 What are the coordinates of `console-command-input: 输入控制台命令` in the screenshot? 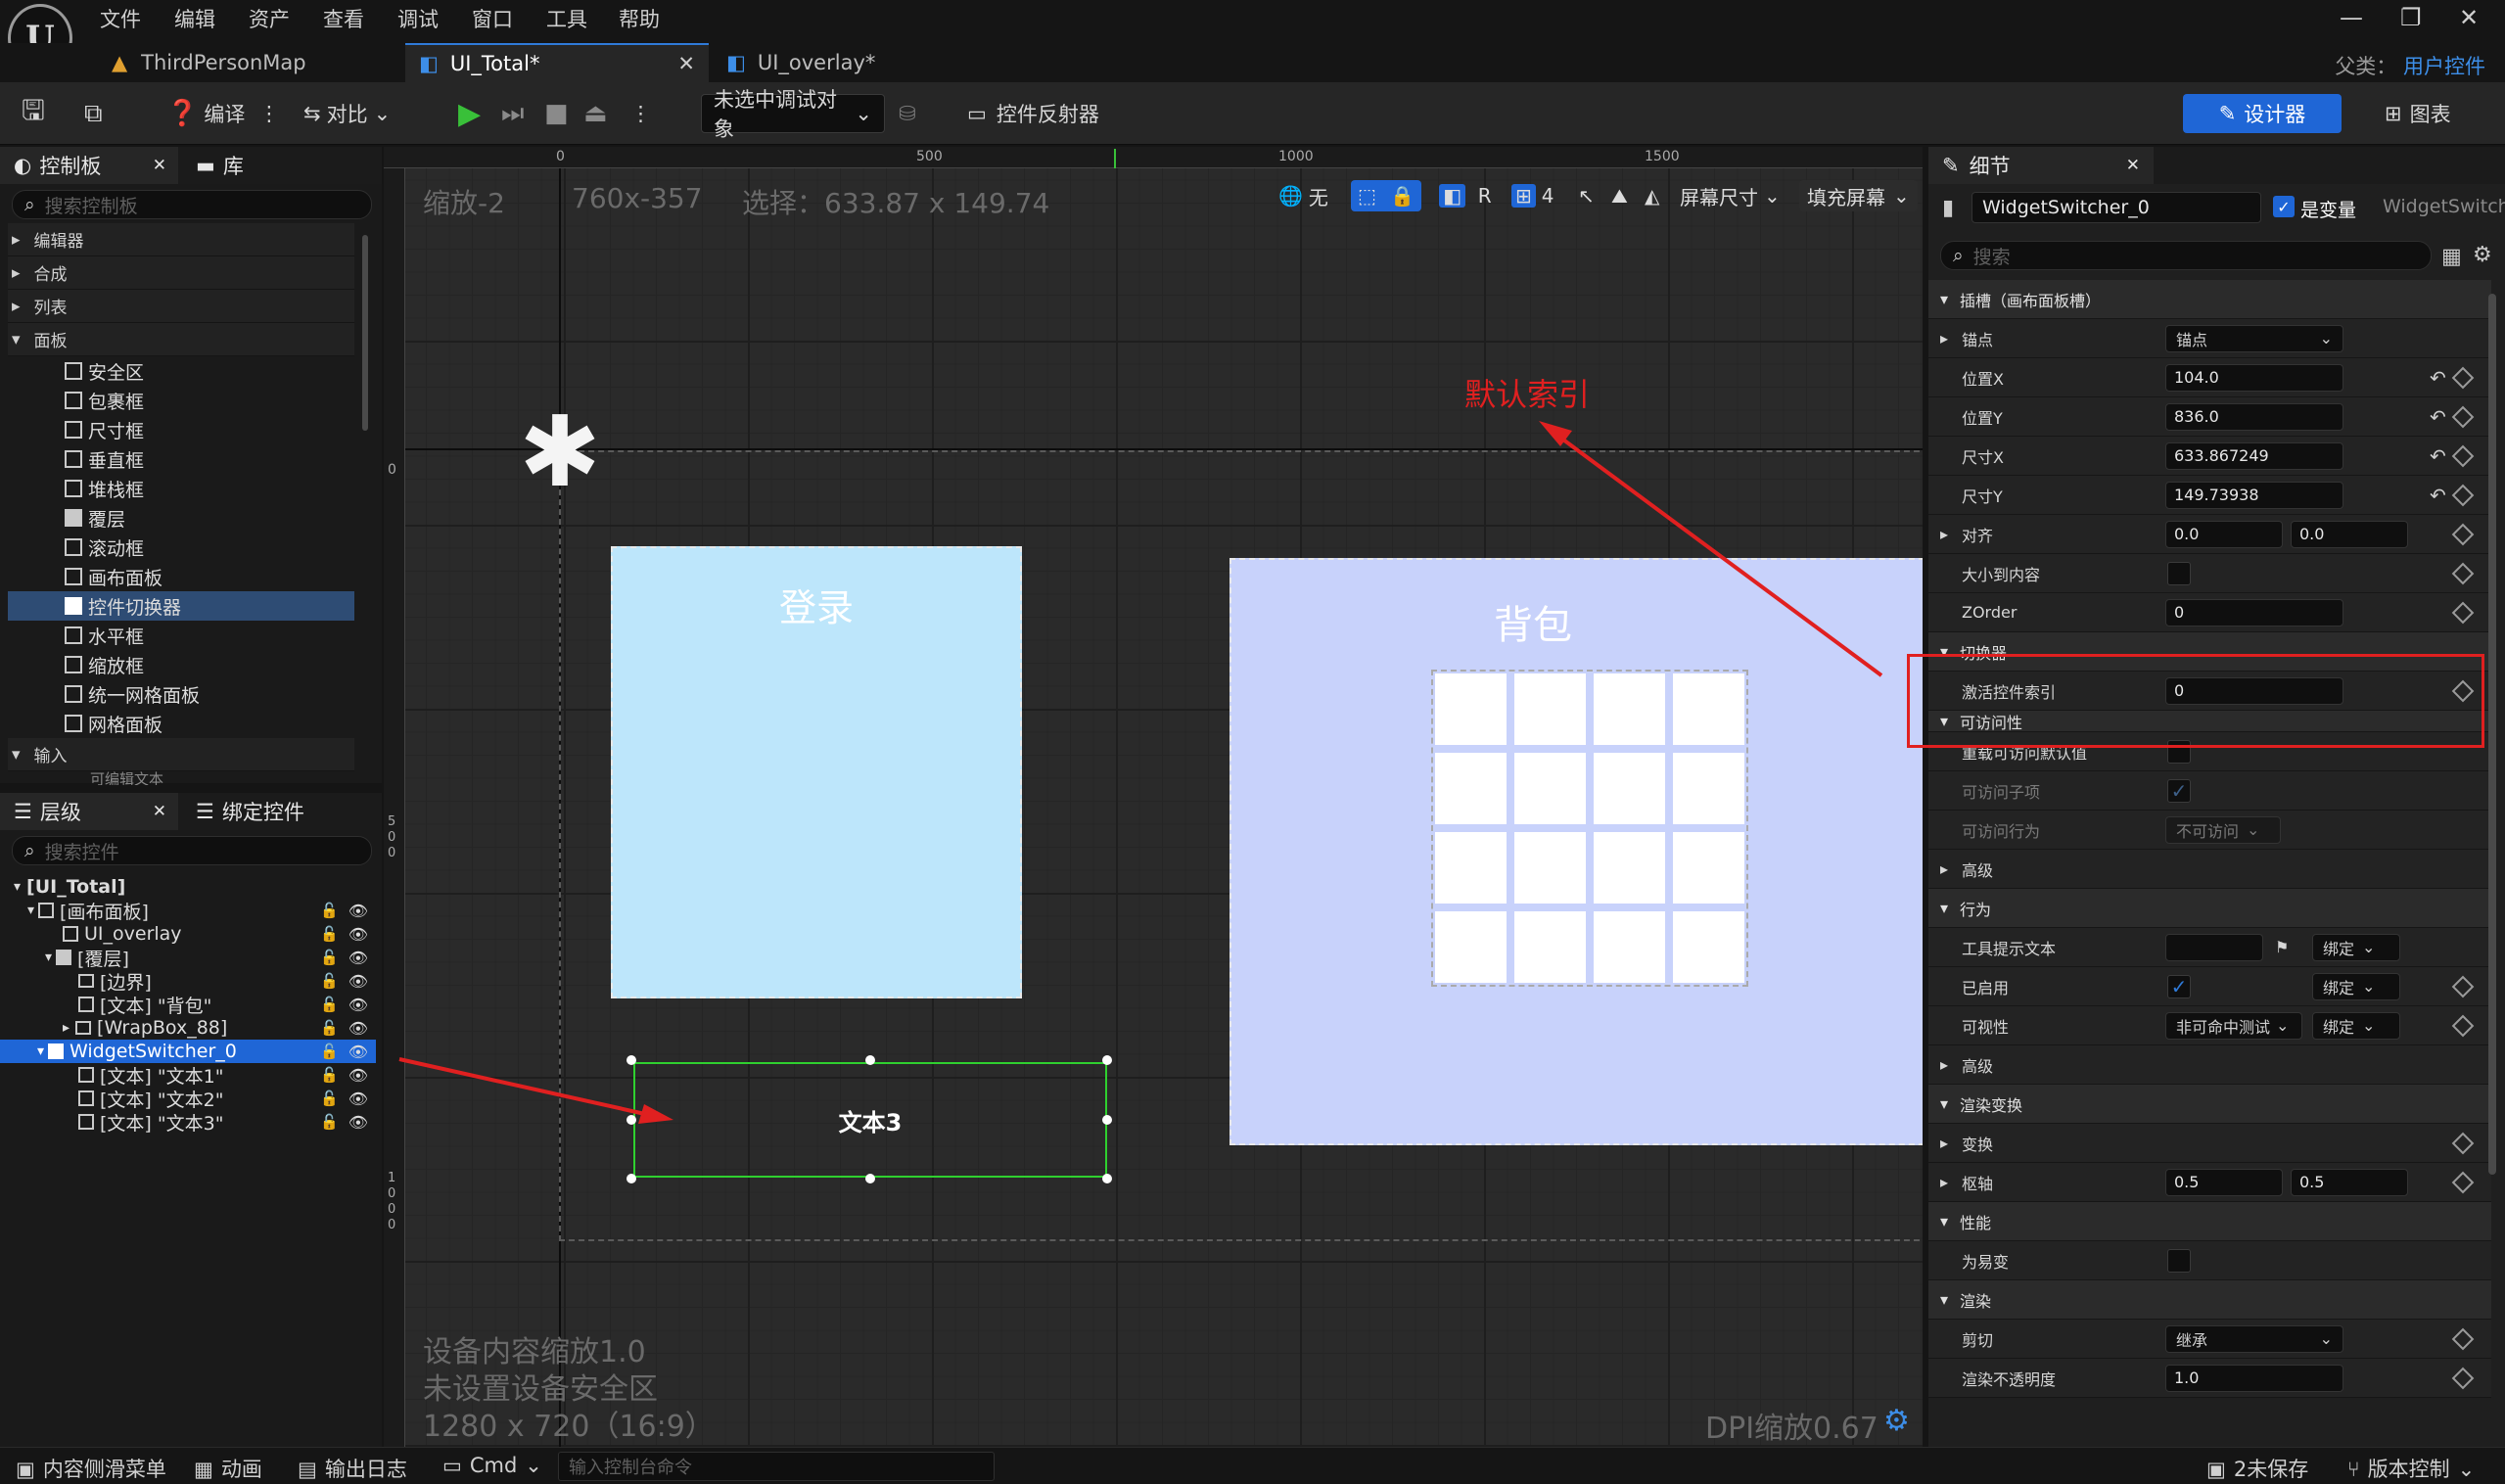 It's located at (776, 1466).